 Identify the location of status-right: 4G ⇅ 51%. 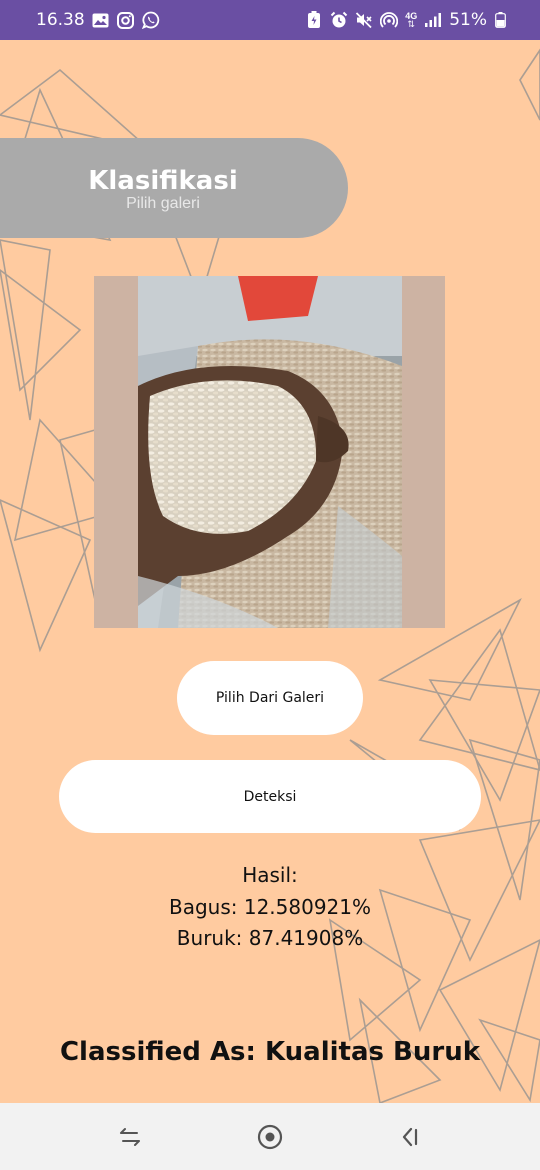
(405, 20).